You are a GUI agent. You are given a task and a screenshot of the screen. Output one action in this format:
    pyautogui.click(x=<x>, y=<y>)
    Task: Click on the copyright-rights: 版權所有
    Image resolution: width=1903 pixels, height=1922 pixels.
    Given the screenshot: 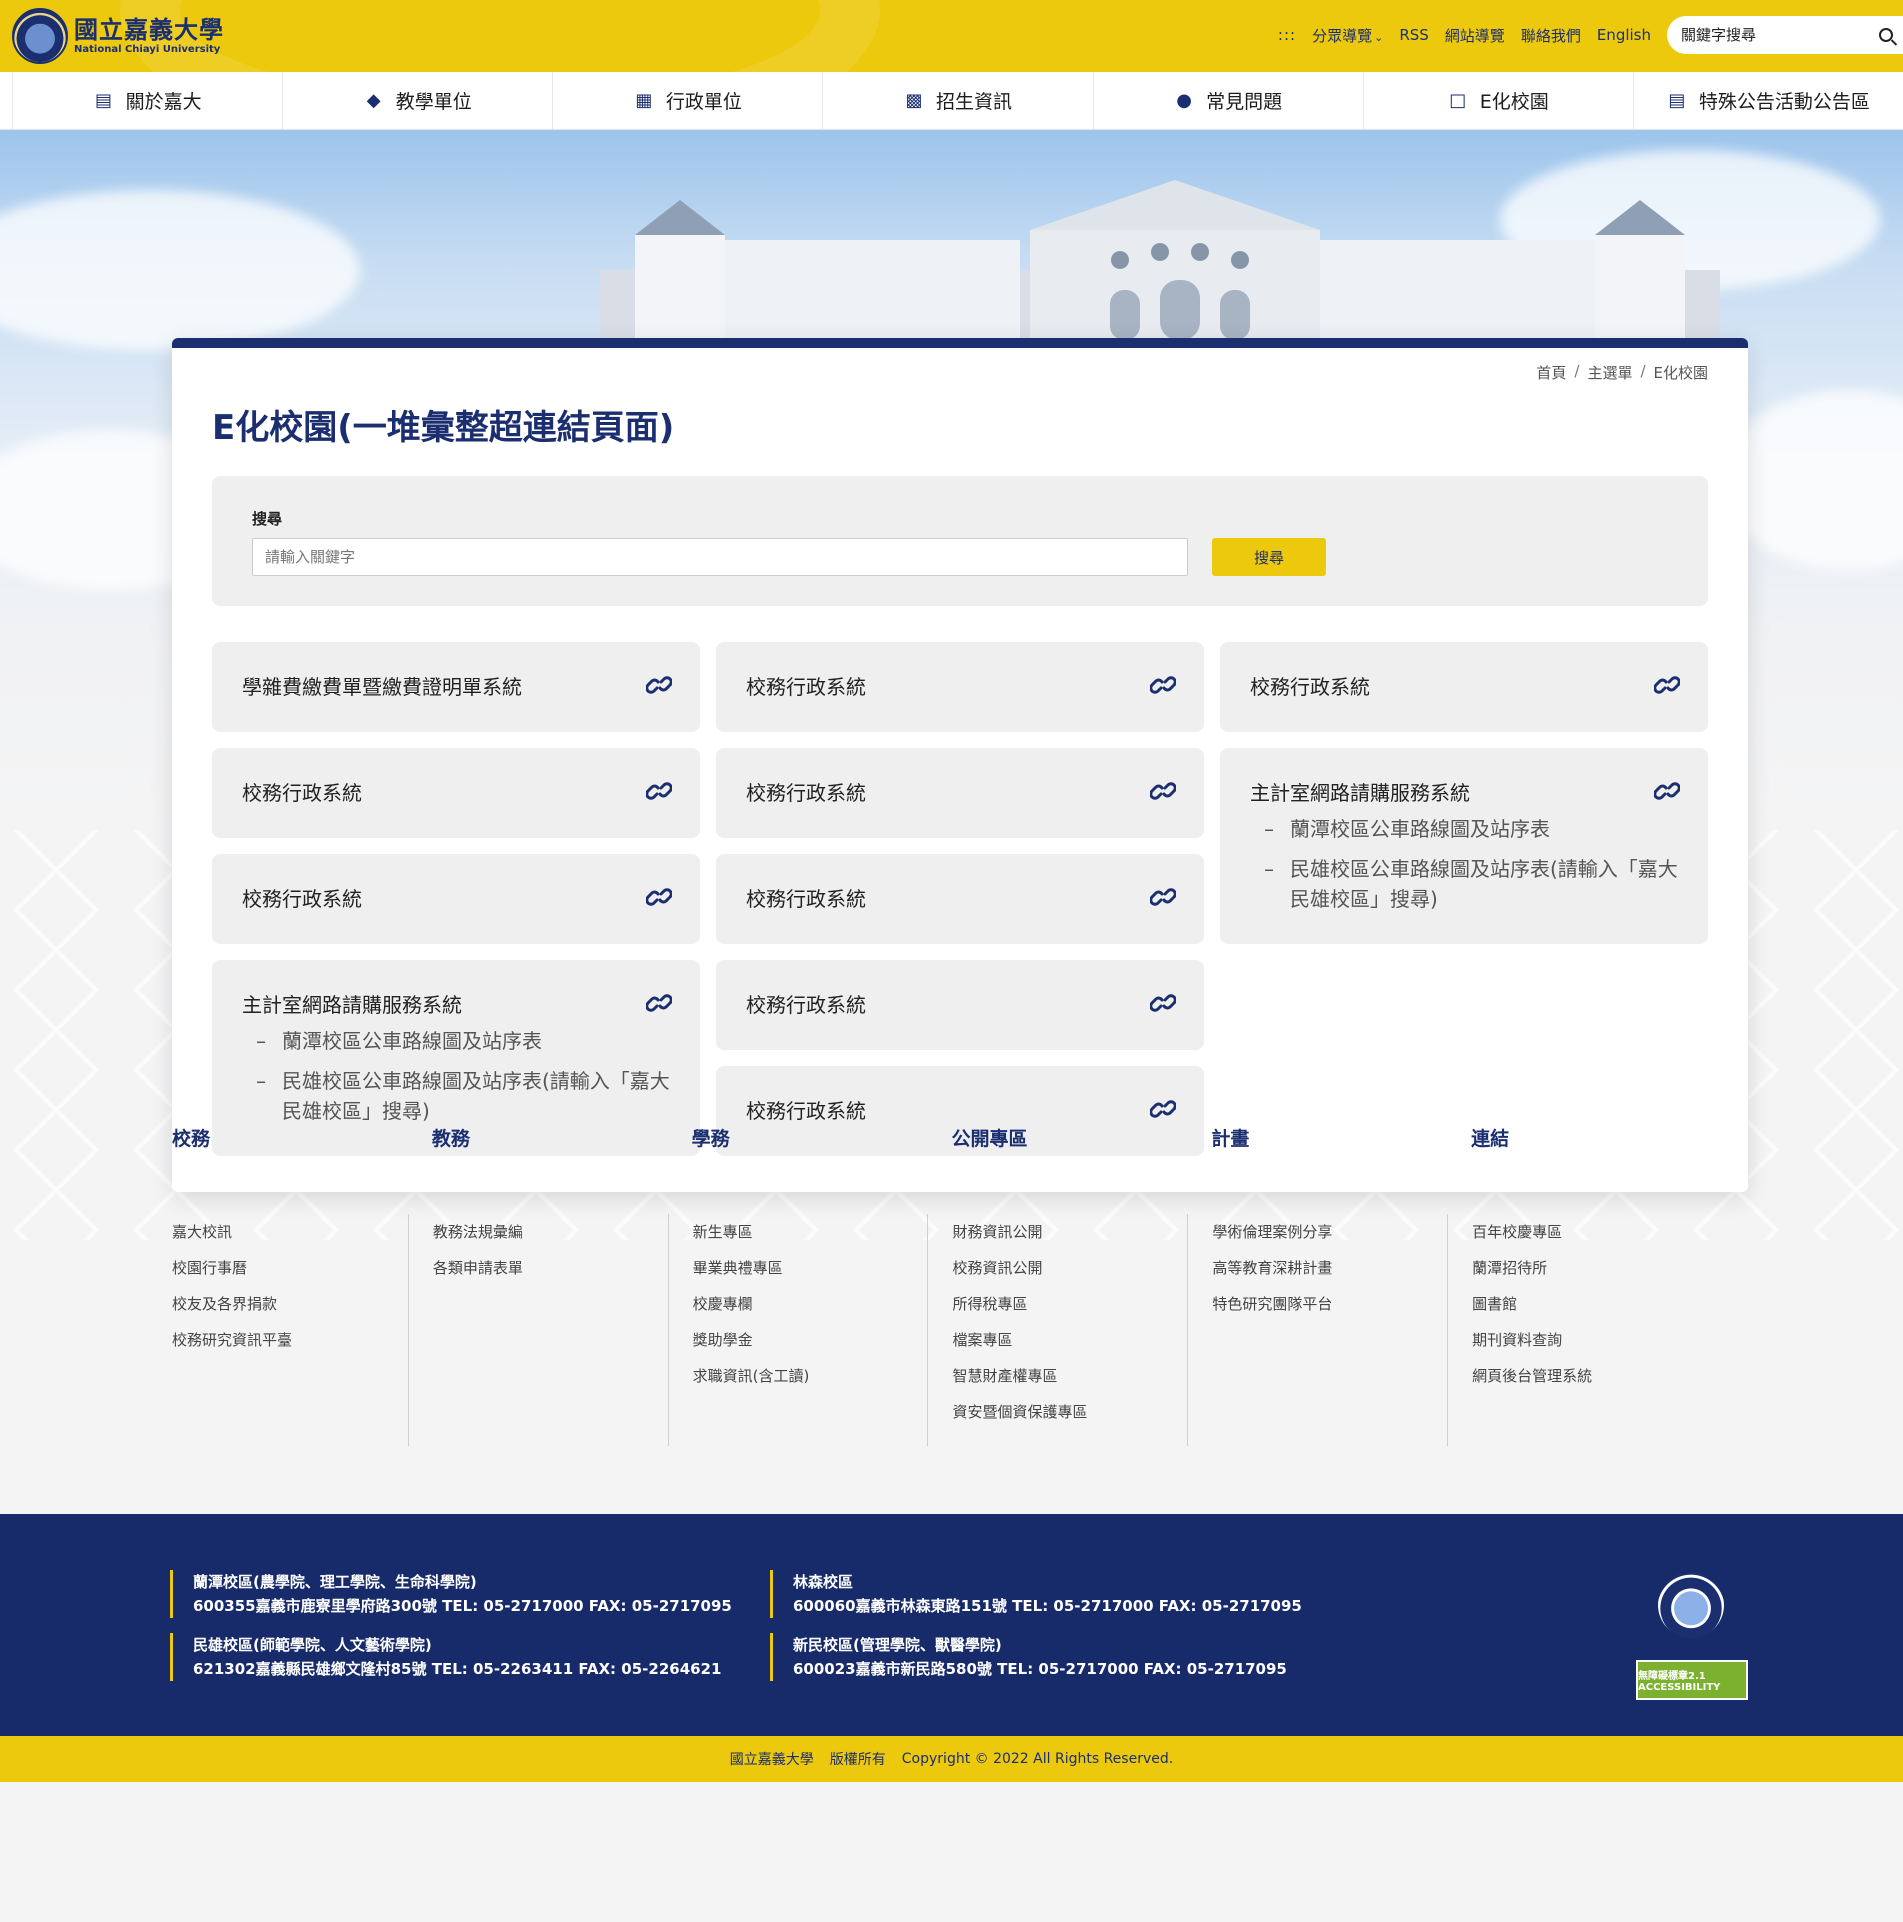 What is the action you would take?
    pyautogui.click(x=857, y=1760)
    